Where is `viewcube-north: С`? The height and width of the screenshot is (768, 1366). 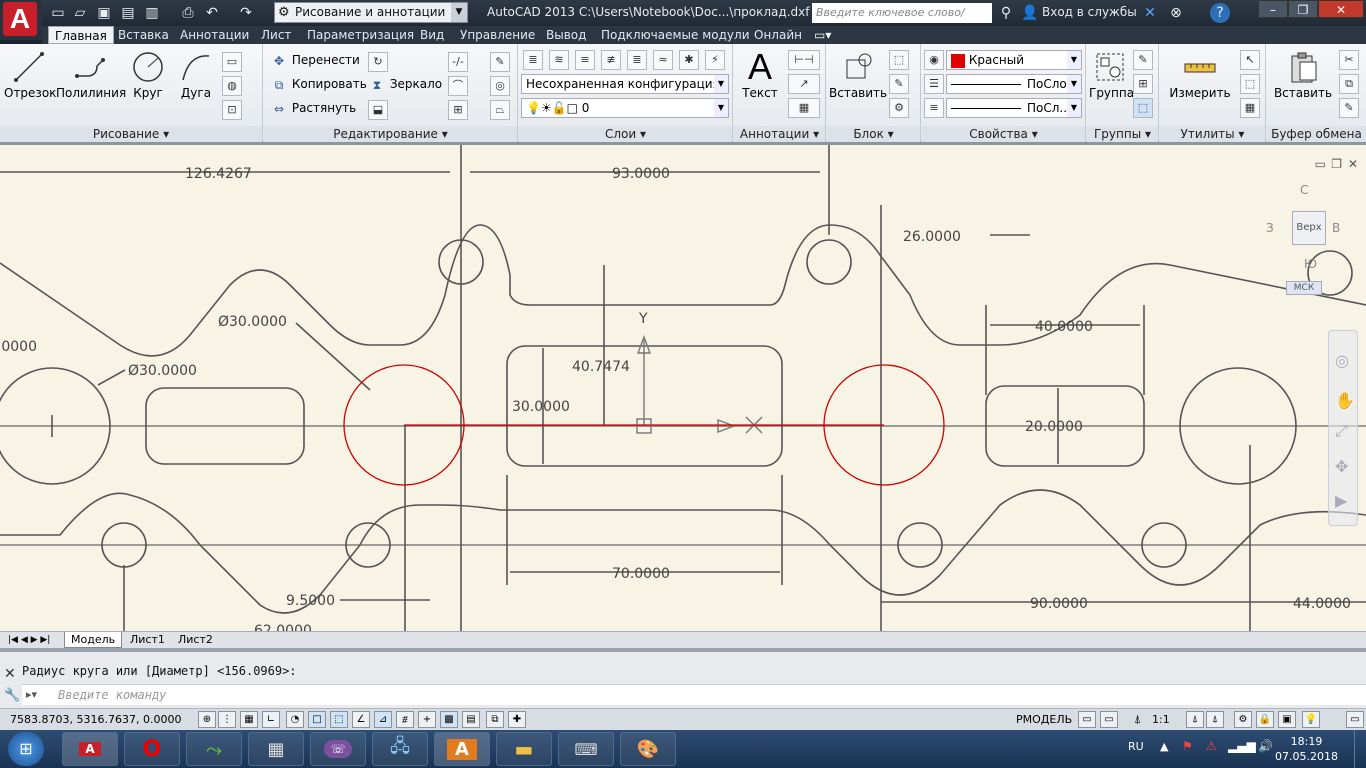
viewcube-north: С is located at coordinates (1304, 190).